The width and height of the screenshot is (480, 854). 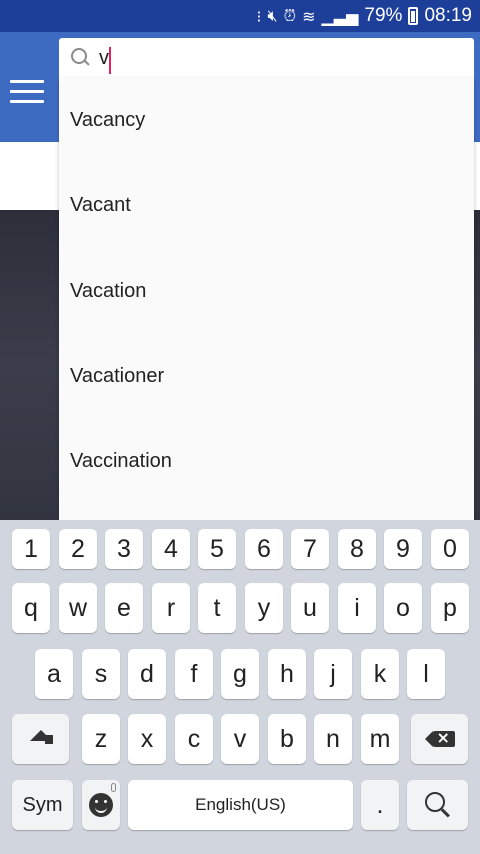 What do you see at coordinates (310, 608) in the screenshot?
I see `key-u: u` at bounding box center [310, 608].